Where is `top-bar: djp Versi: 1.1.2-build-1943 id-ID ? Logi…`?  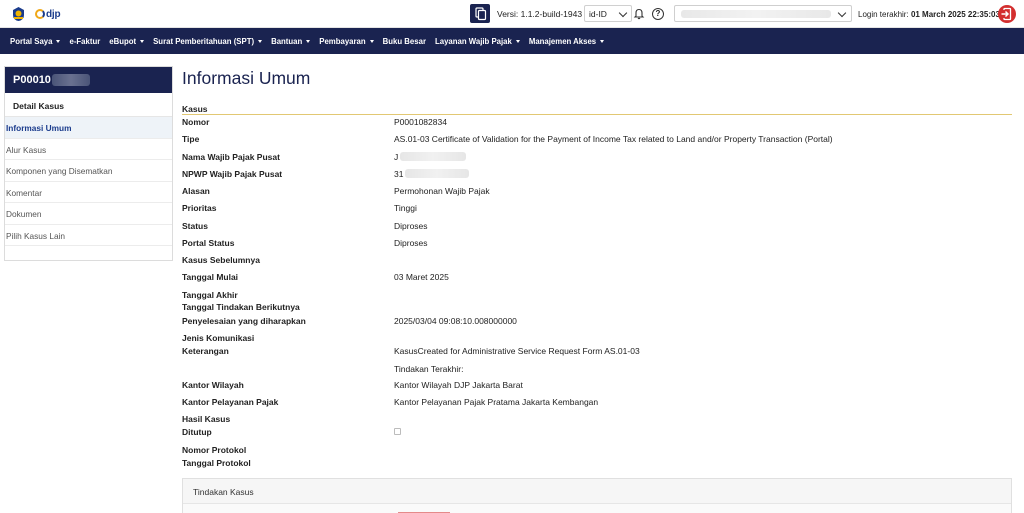
top-bar: djp Versi: 1.1.2-build-1943 id-ID ? Logi… is located at coordinates (512, 14).